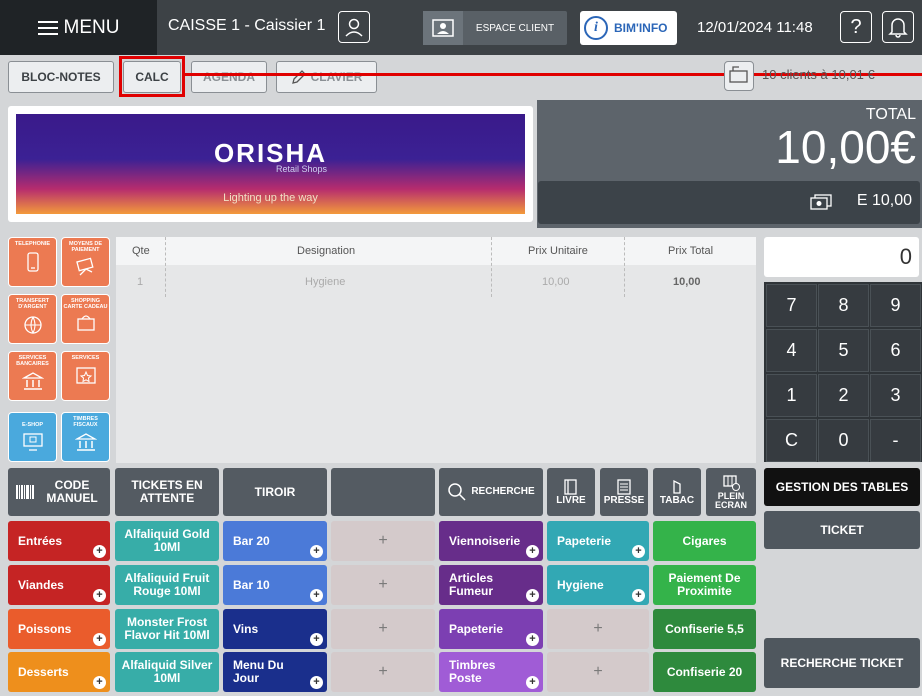 This screenshot has height=696, width=922. What do you see at coordinates (898, 27) in the screenshot?
I see `bell-icon` at bounding box center [898, 27].